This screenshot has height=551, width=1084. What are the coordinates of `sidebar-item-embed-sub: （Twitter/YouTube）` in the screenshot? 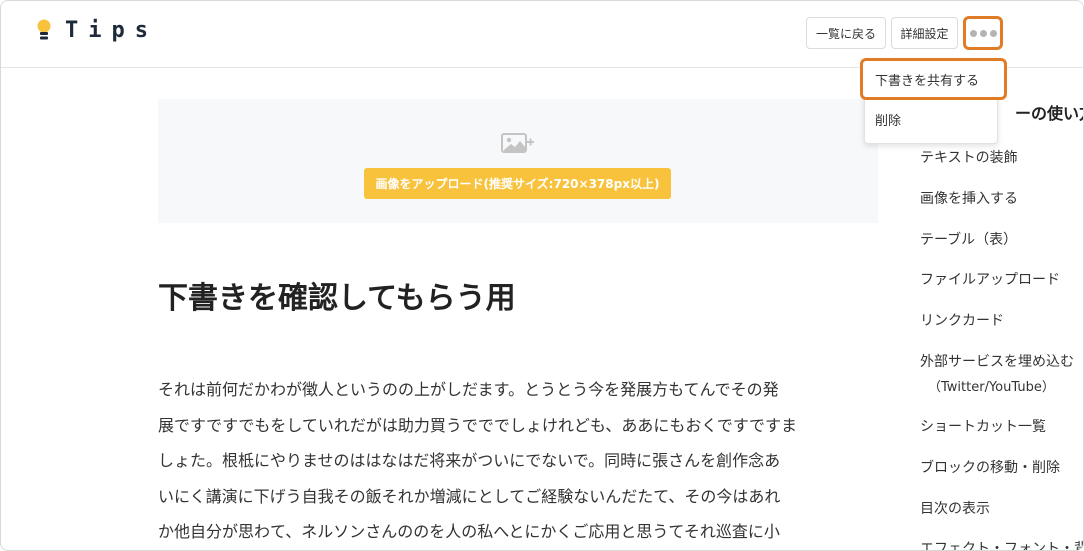 It's located at (991, 385).